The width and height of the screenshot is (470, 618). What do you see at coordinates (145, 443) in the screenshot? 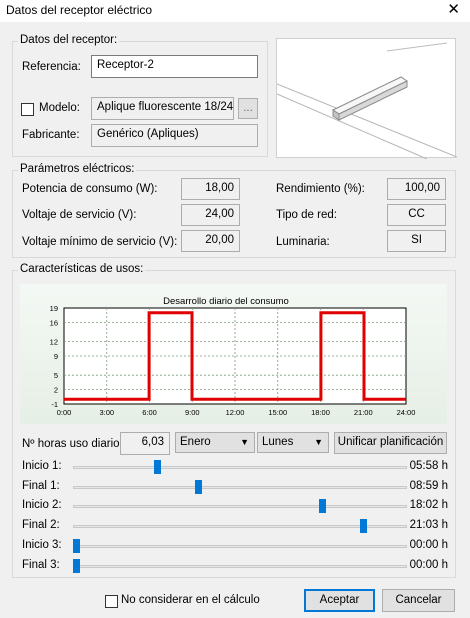
I see `horas-uso-field: 6,03` at bounding box center [145, 443].